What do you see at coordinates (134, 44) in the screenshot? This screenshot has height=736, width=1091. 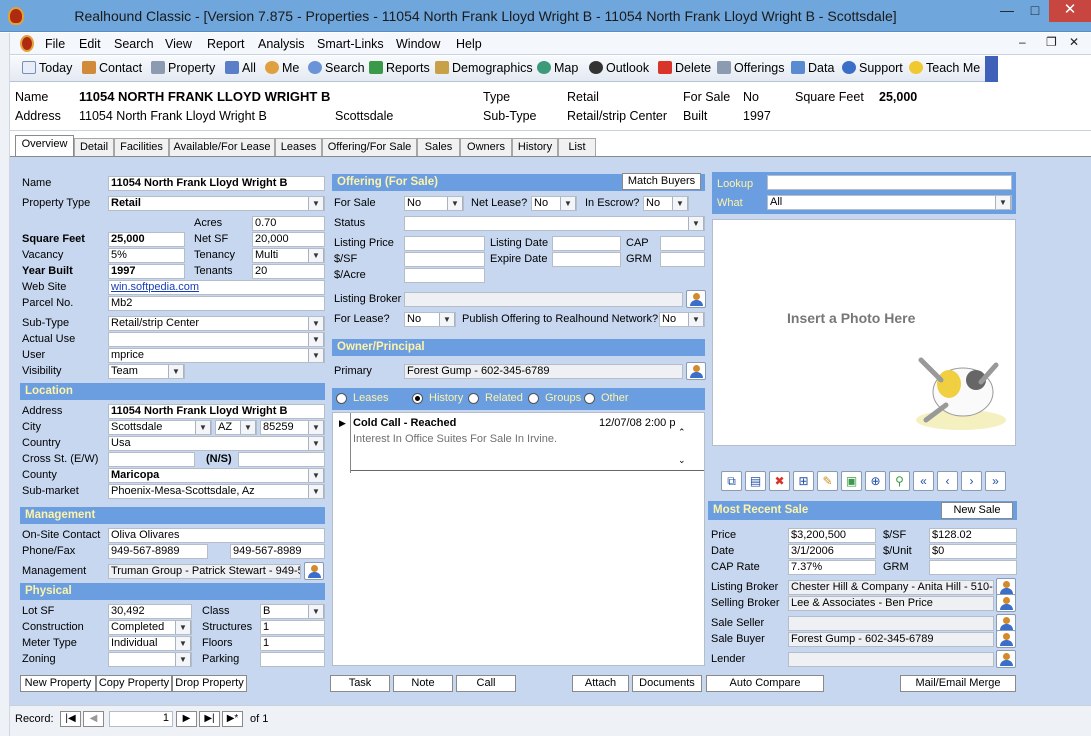 I see `menu-search: Search` at bounding box center [134, 44].